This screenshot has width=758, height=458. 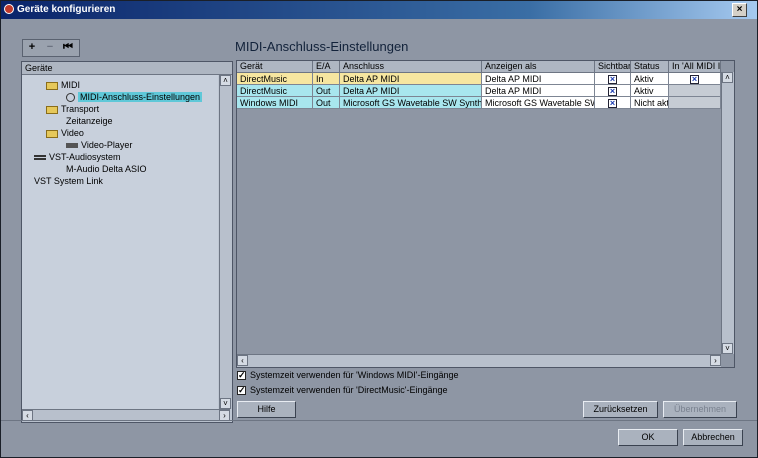 What do you see at coordinates (713, 437) in the screenshot?
I see `cancel-button: Abbrechen` at bounding box center [713, 437].